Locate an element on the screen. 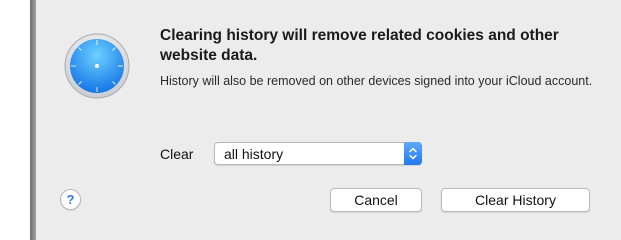 The image size is (621, 240). help-icon: ? is located at coordinates (70, 199).